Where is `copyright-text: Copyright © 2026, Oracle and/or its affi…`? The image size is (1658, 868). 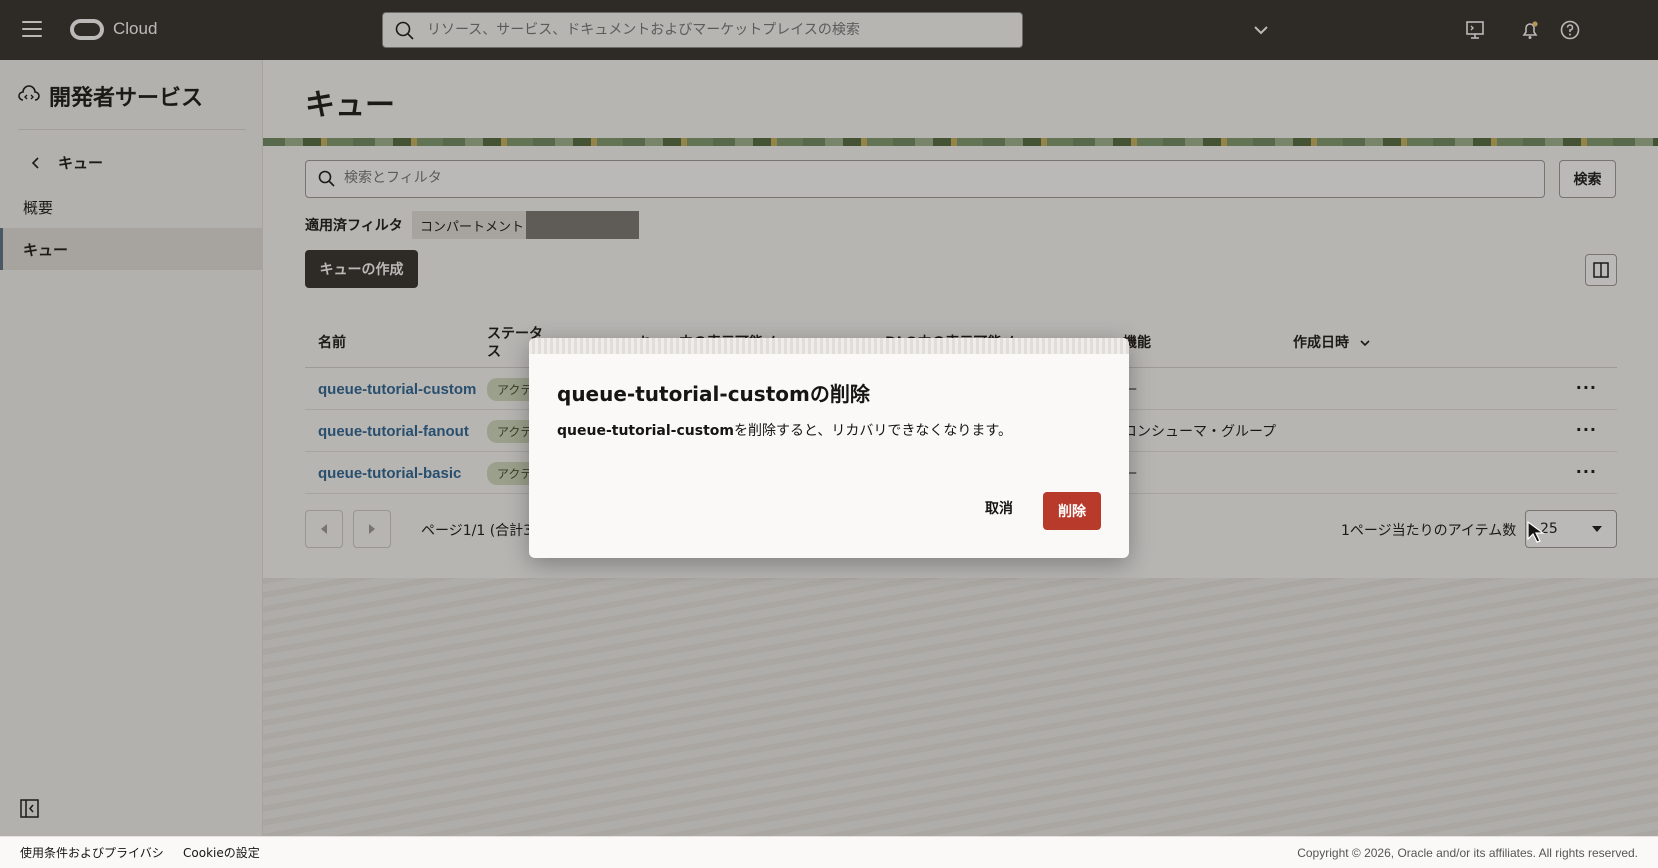 copyright-text: Copyright © 2026, Oracle and/or its affi… is located at coordinates (1467, 852).